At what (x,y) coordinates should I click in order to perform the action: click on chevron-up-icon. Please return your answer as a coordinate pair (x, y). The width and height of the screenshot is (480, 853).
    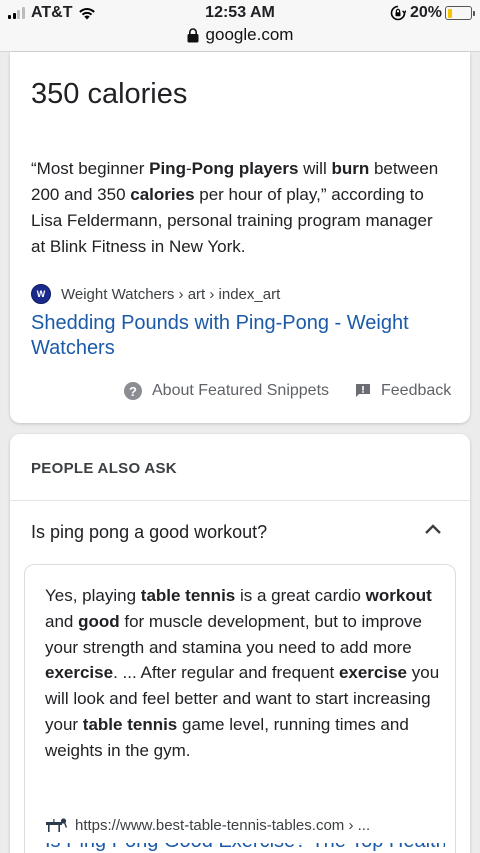
    Looking at the image, I should click on (433, 529).